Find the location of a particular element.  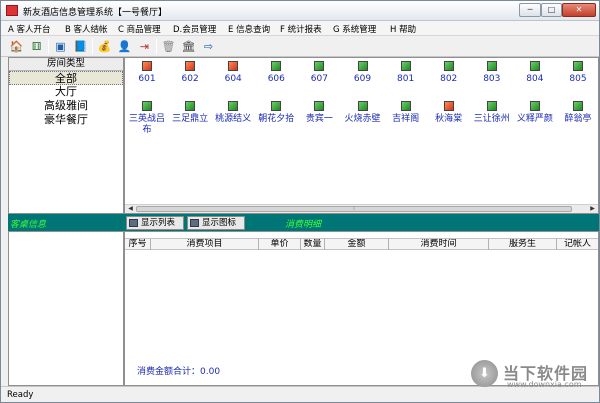

room-tile: 602 is located at coordinates (190, 73).